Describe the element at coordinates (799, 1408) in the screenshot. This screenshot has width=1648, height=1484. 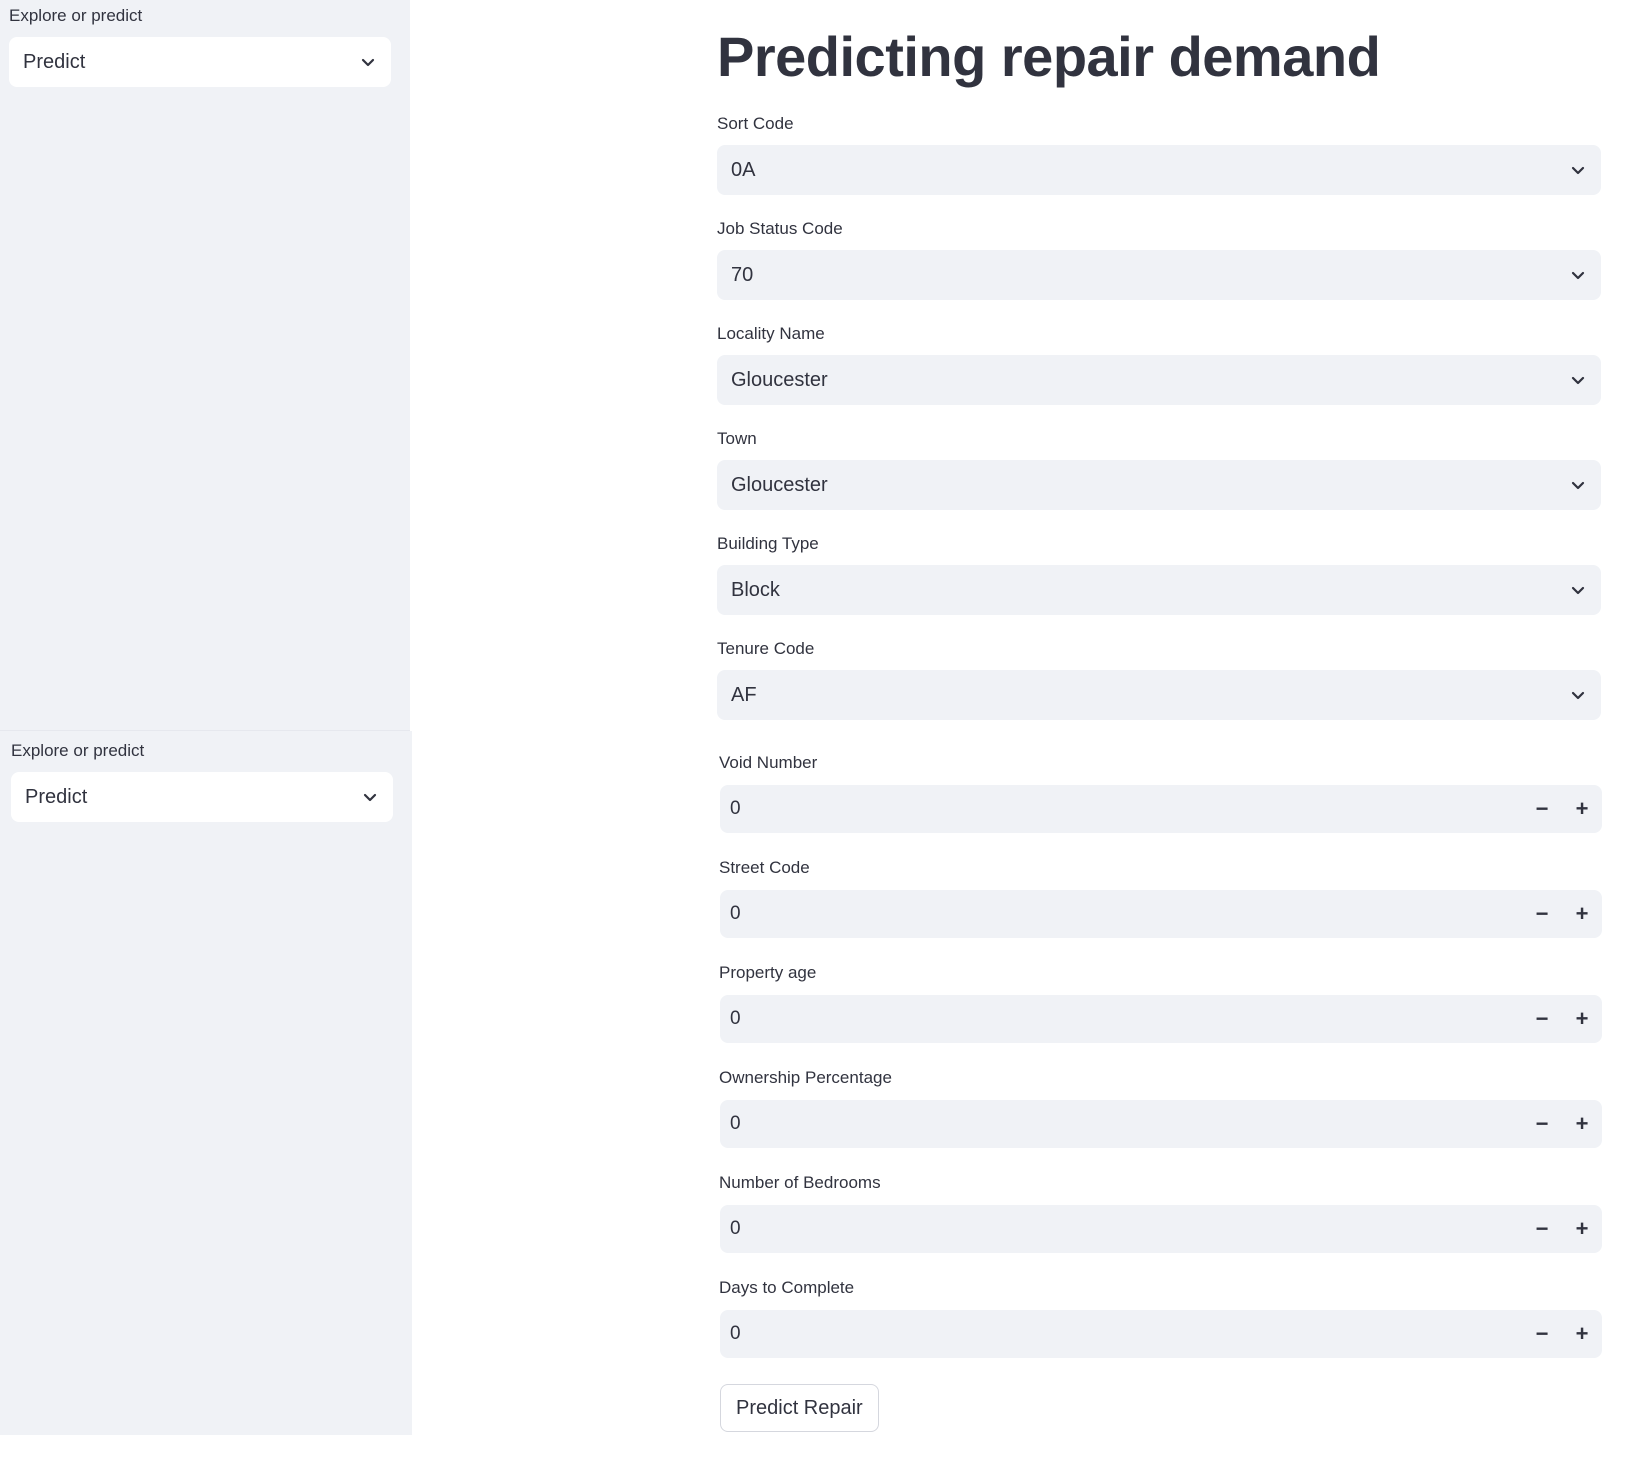
I see `predict-repair-button: Predict Repair` at that location.